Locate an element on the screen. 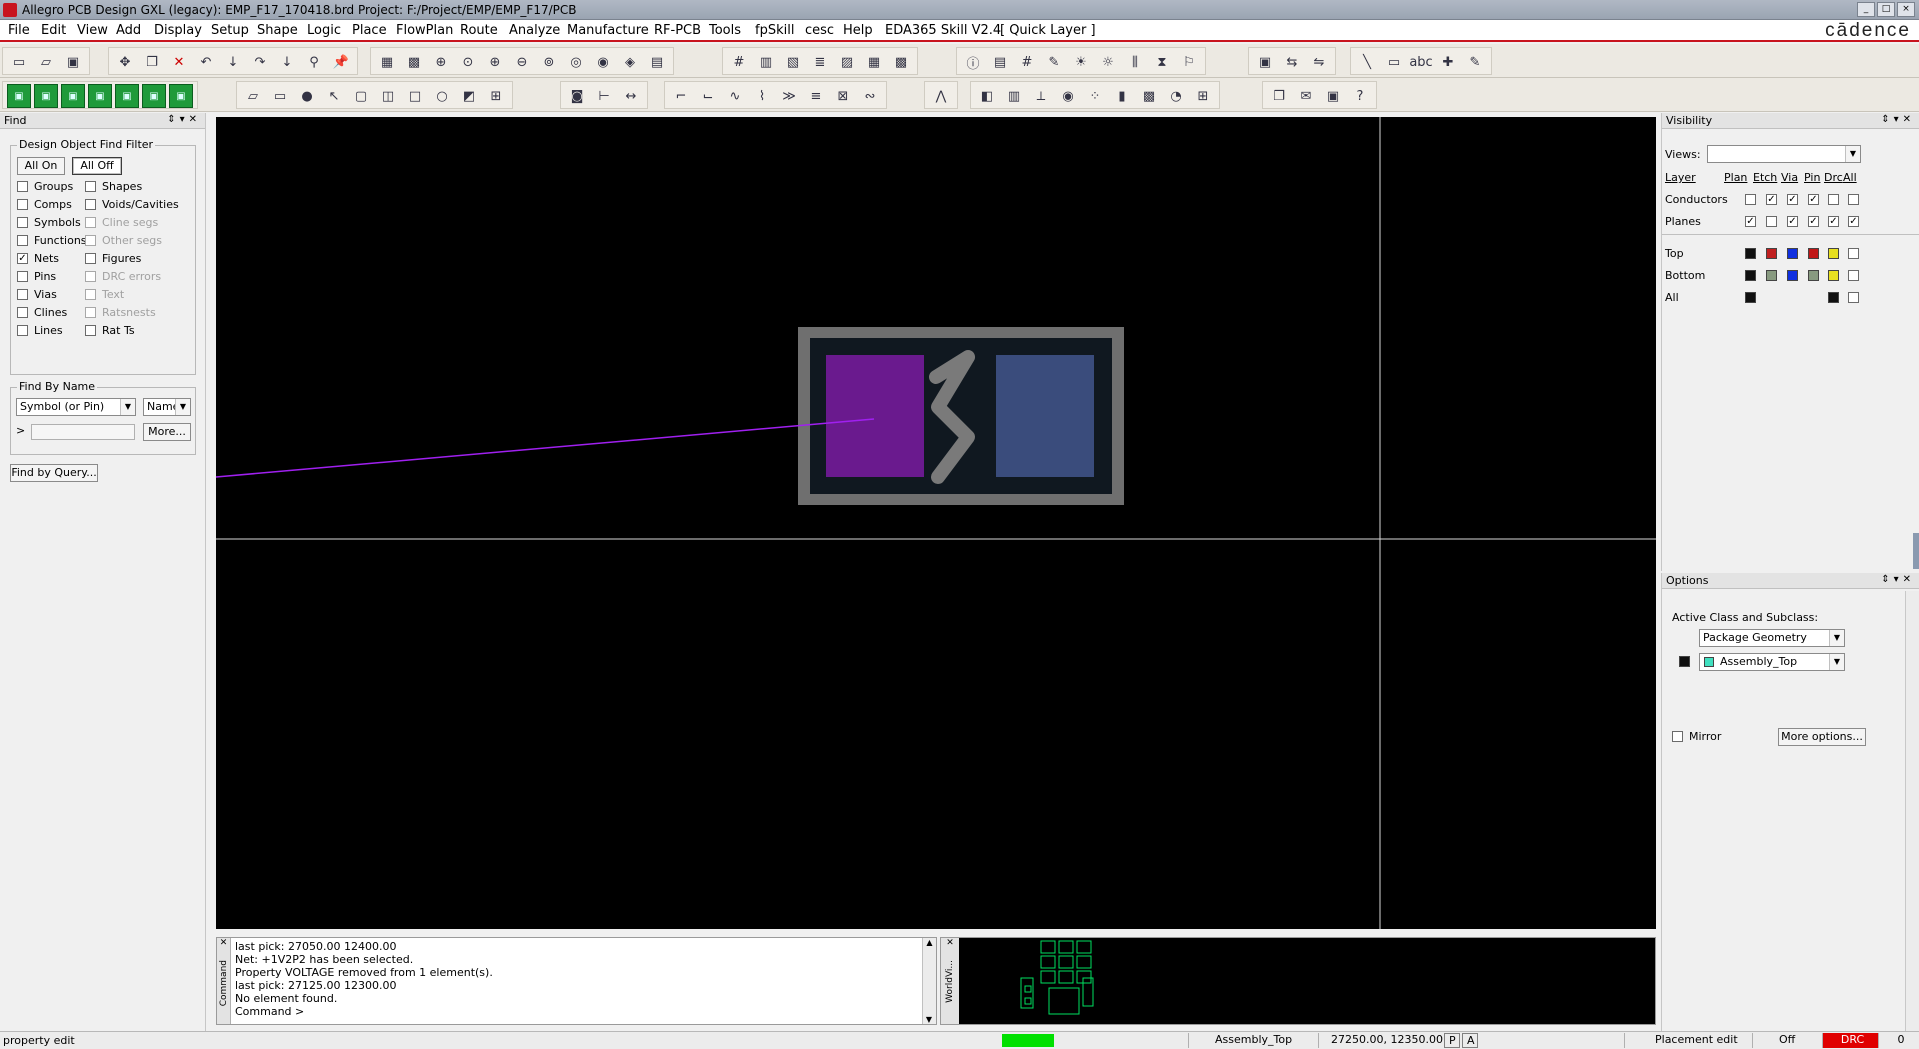 This screenshot has height=1049, width=1919. flip-board-icon: ▤ is located at coordinates (657, 62).